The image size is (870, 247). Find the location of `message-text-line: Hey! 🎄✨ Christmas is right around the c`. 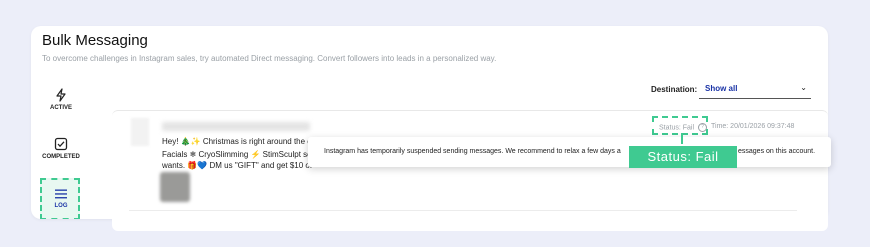

message-text-line: Hey! 🎄✨ Christmas is right around the c is located at coordinates (237, 141).